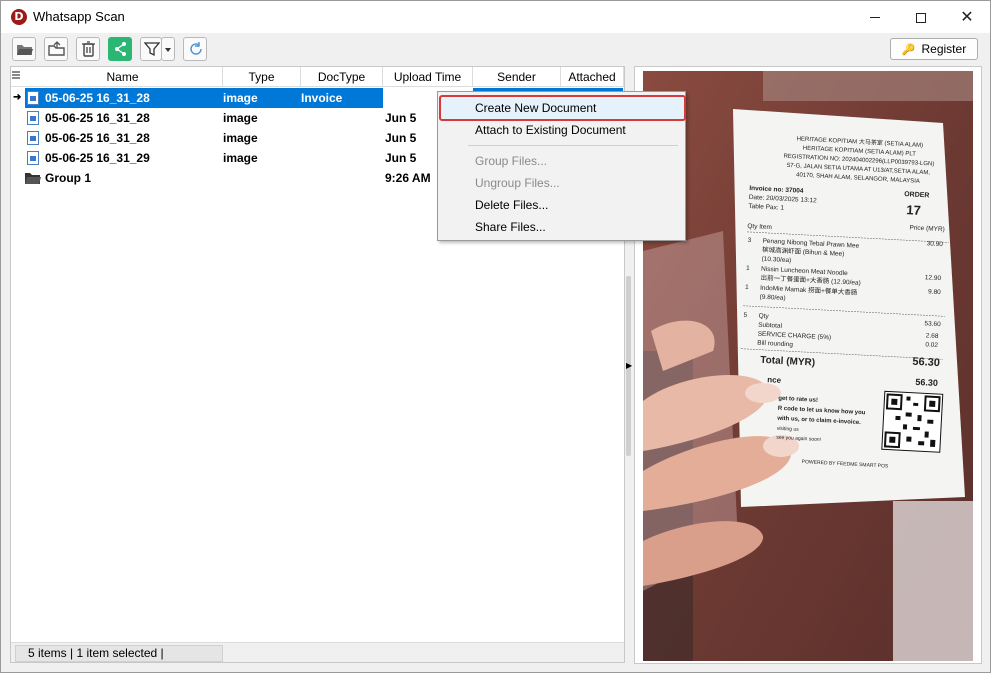 The width and height of the screenshot is (991, 673). I want to click on dropdown-icon, so click(168, 50).